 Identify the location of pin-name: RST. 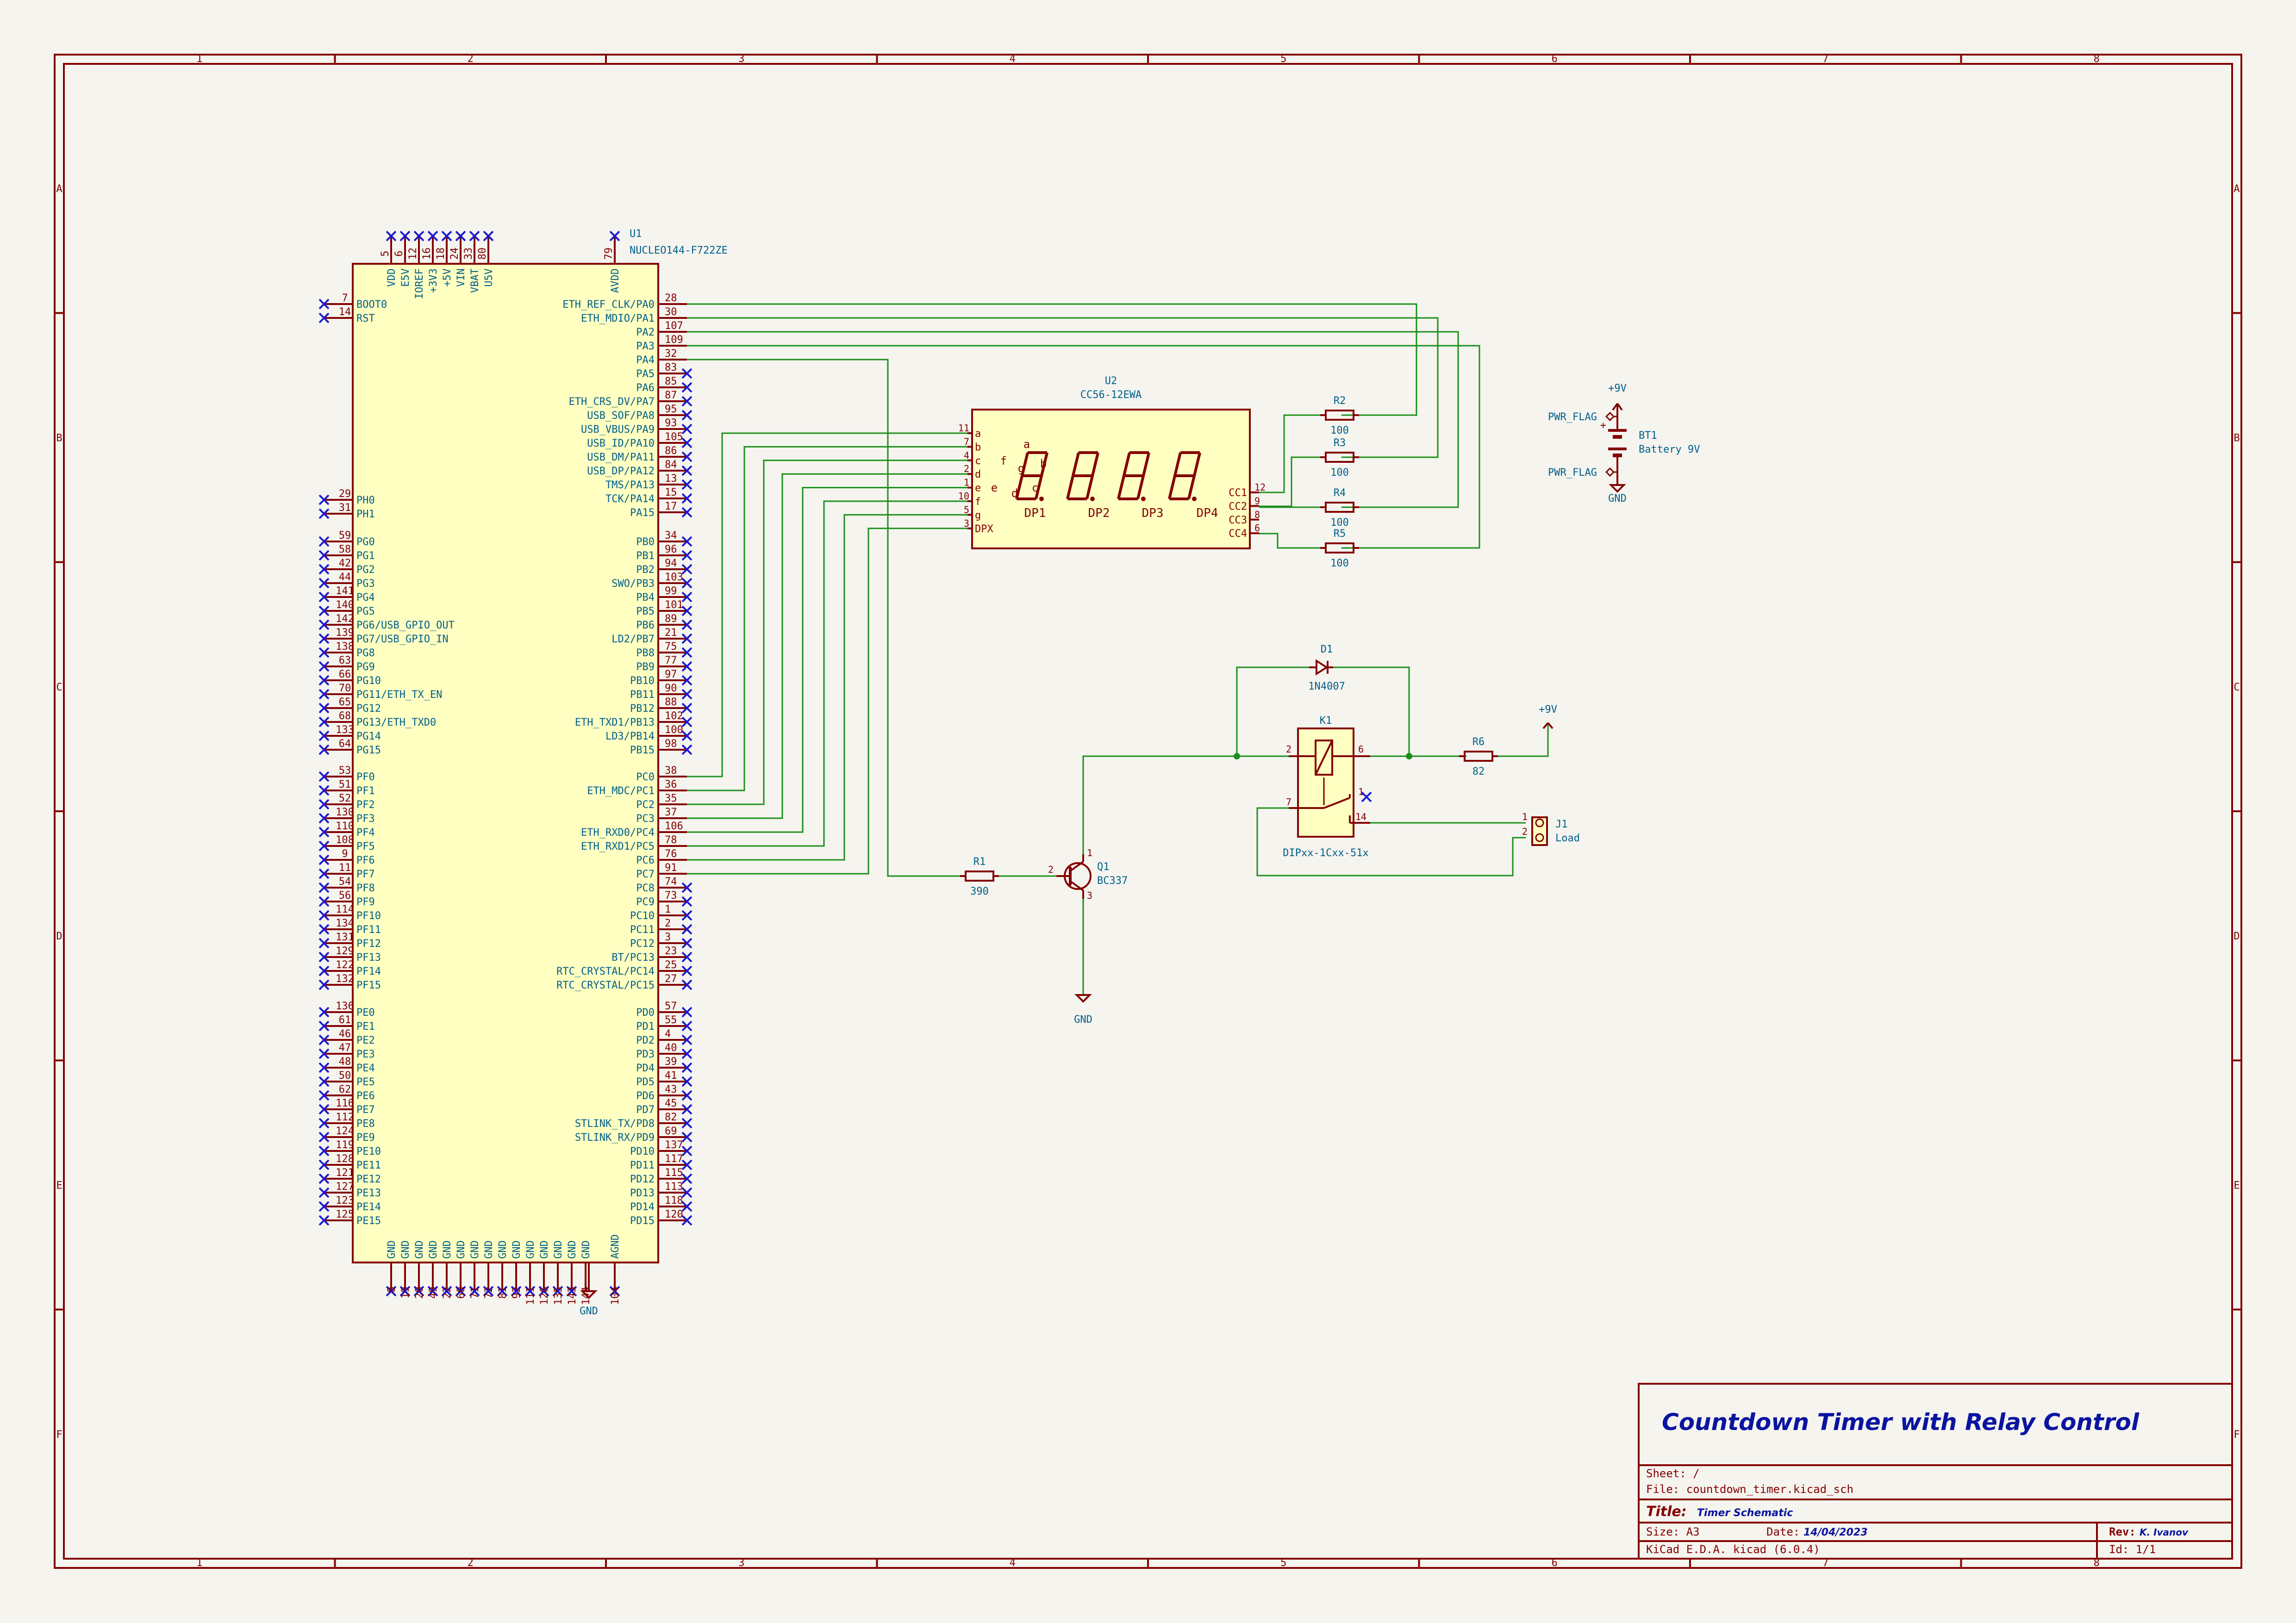
(365, 318).